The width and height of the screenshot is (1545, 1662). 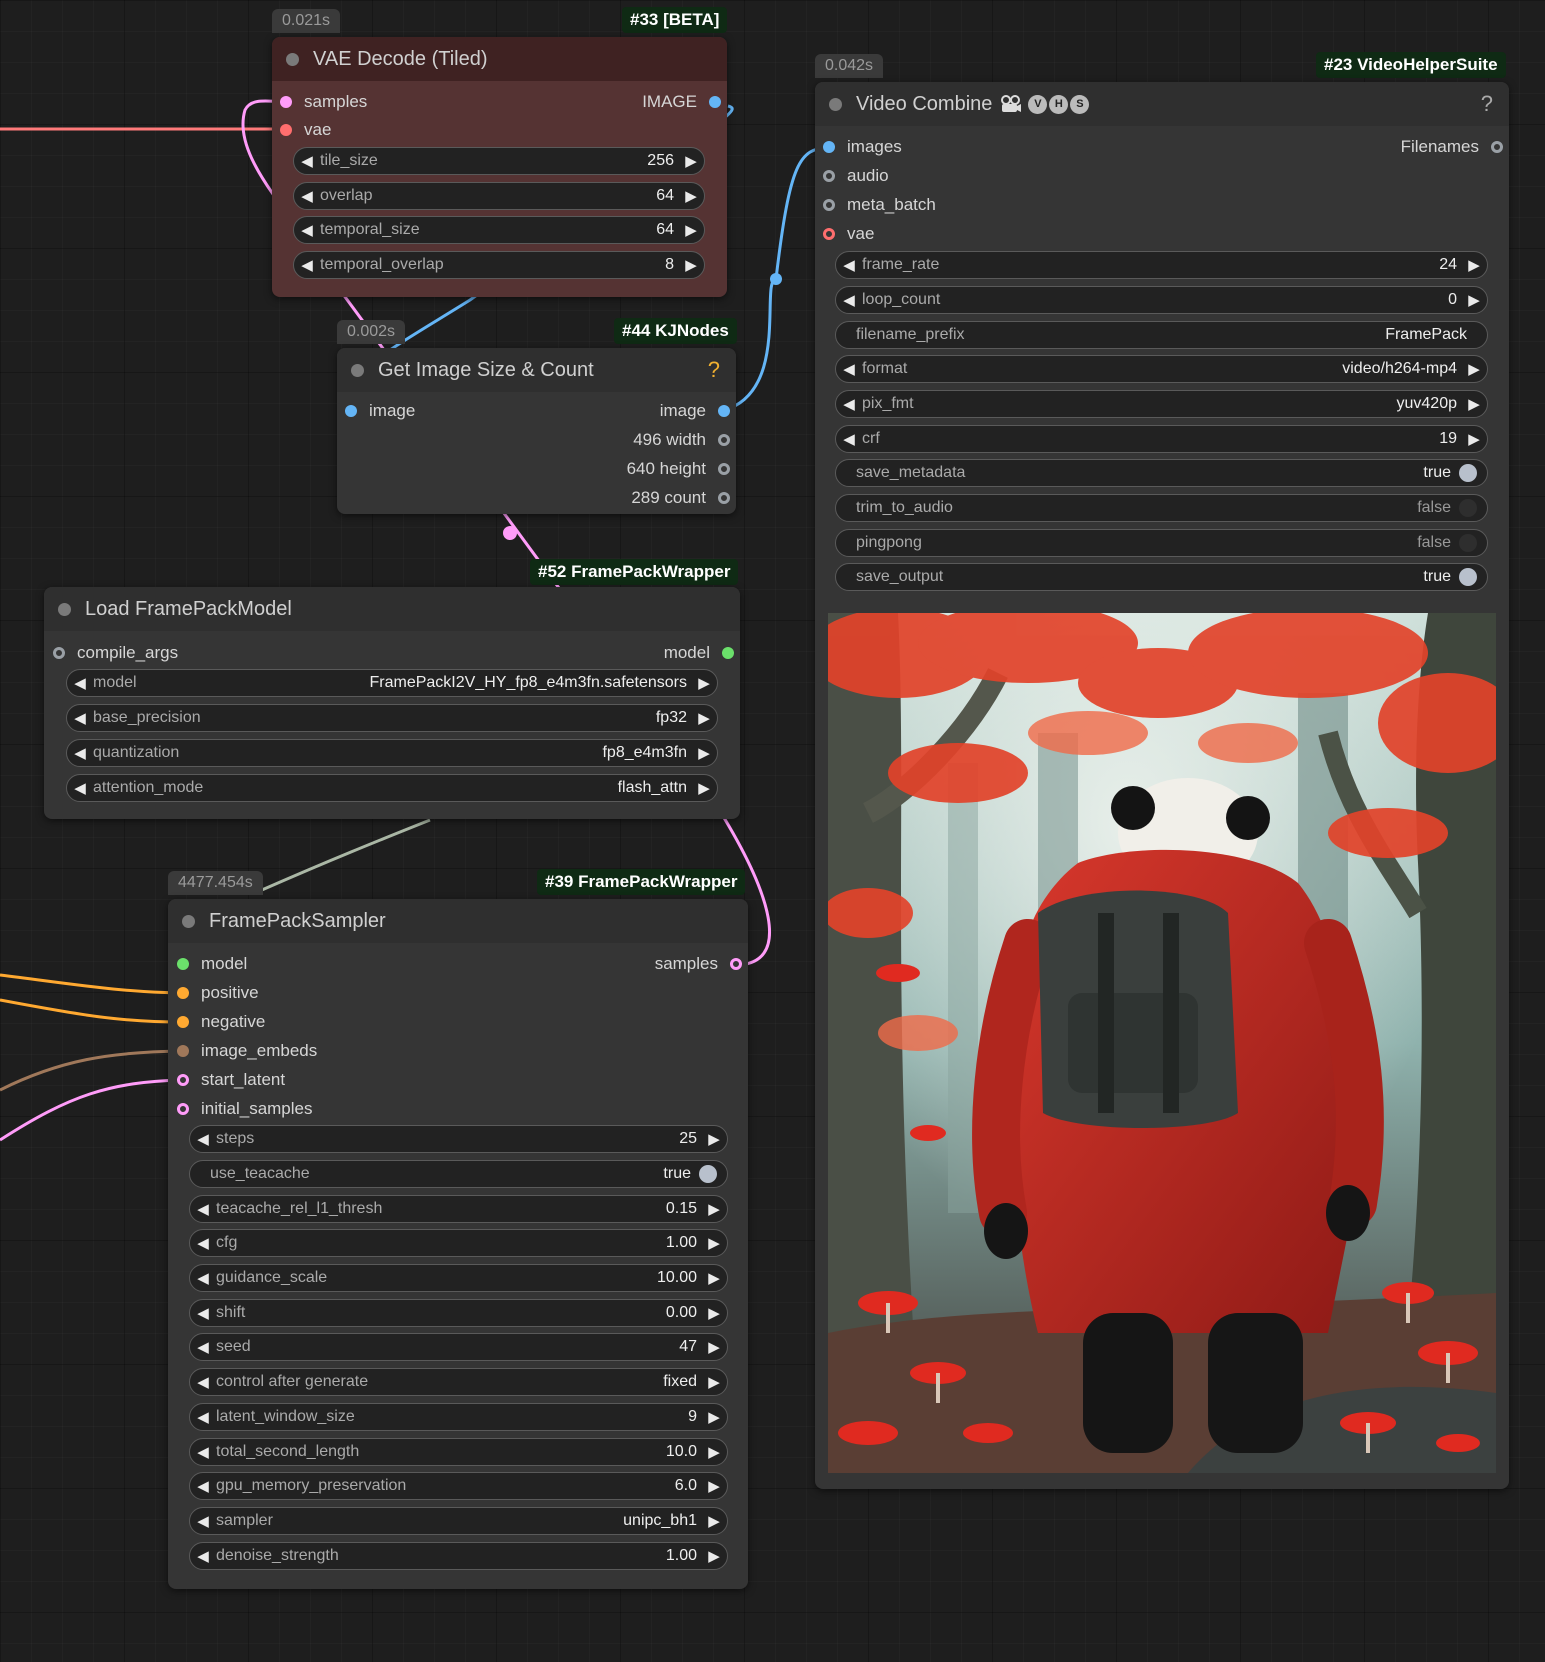 I want to click on input-images: images, so click(x=862, y=147).